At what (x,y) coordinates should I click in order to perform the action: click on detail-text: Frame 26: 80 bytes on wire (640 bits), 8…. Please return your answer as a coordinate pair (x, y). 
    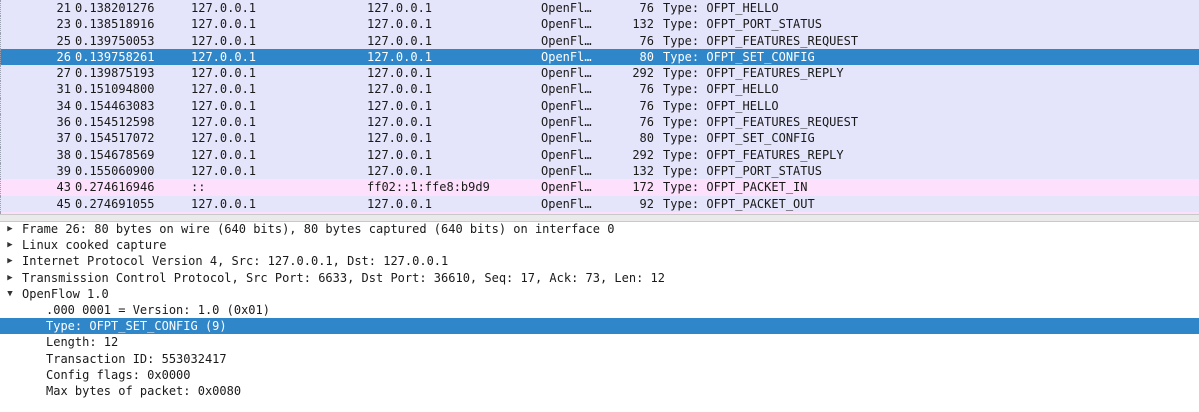
    Looking at the image, I should click on (318, 229).